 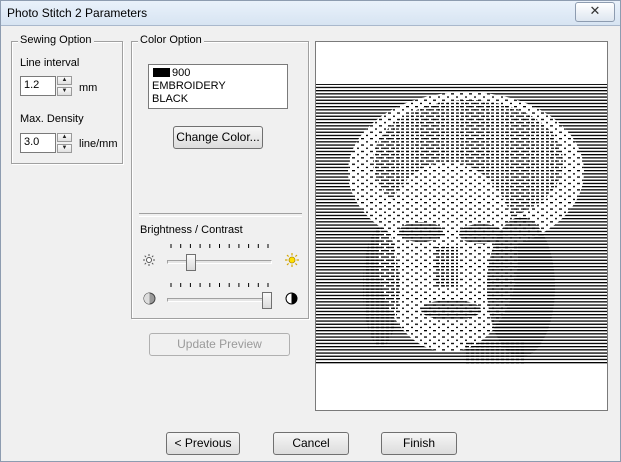 I want to click on line-interval-input: 1.2, so click(x=38, y=86).